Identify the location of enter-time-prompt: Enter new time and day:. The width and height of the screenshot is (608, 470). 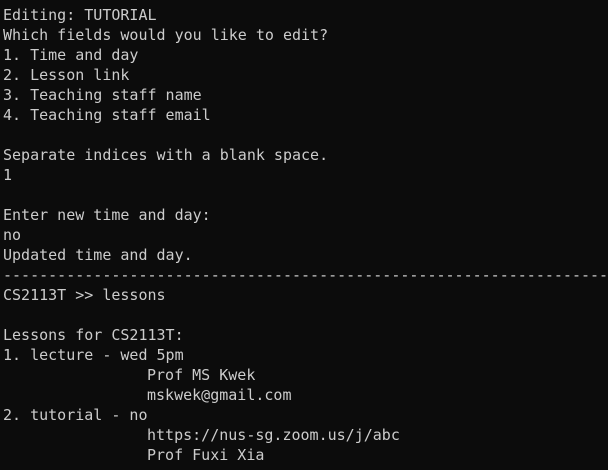
(107, 215).